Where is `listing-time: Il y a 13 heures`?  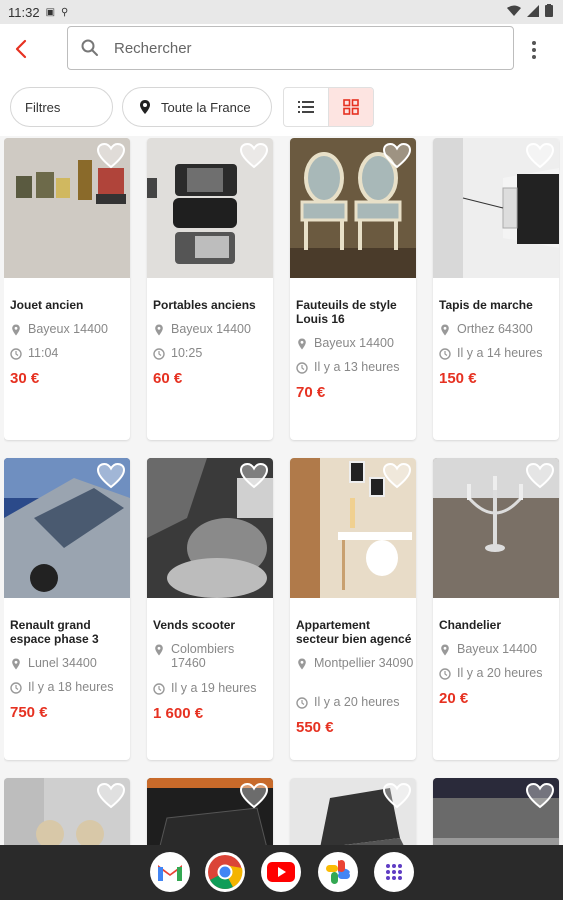 listing-time: Il y a 13 heures is located at coordinates (355, 367).